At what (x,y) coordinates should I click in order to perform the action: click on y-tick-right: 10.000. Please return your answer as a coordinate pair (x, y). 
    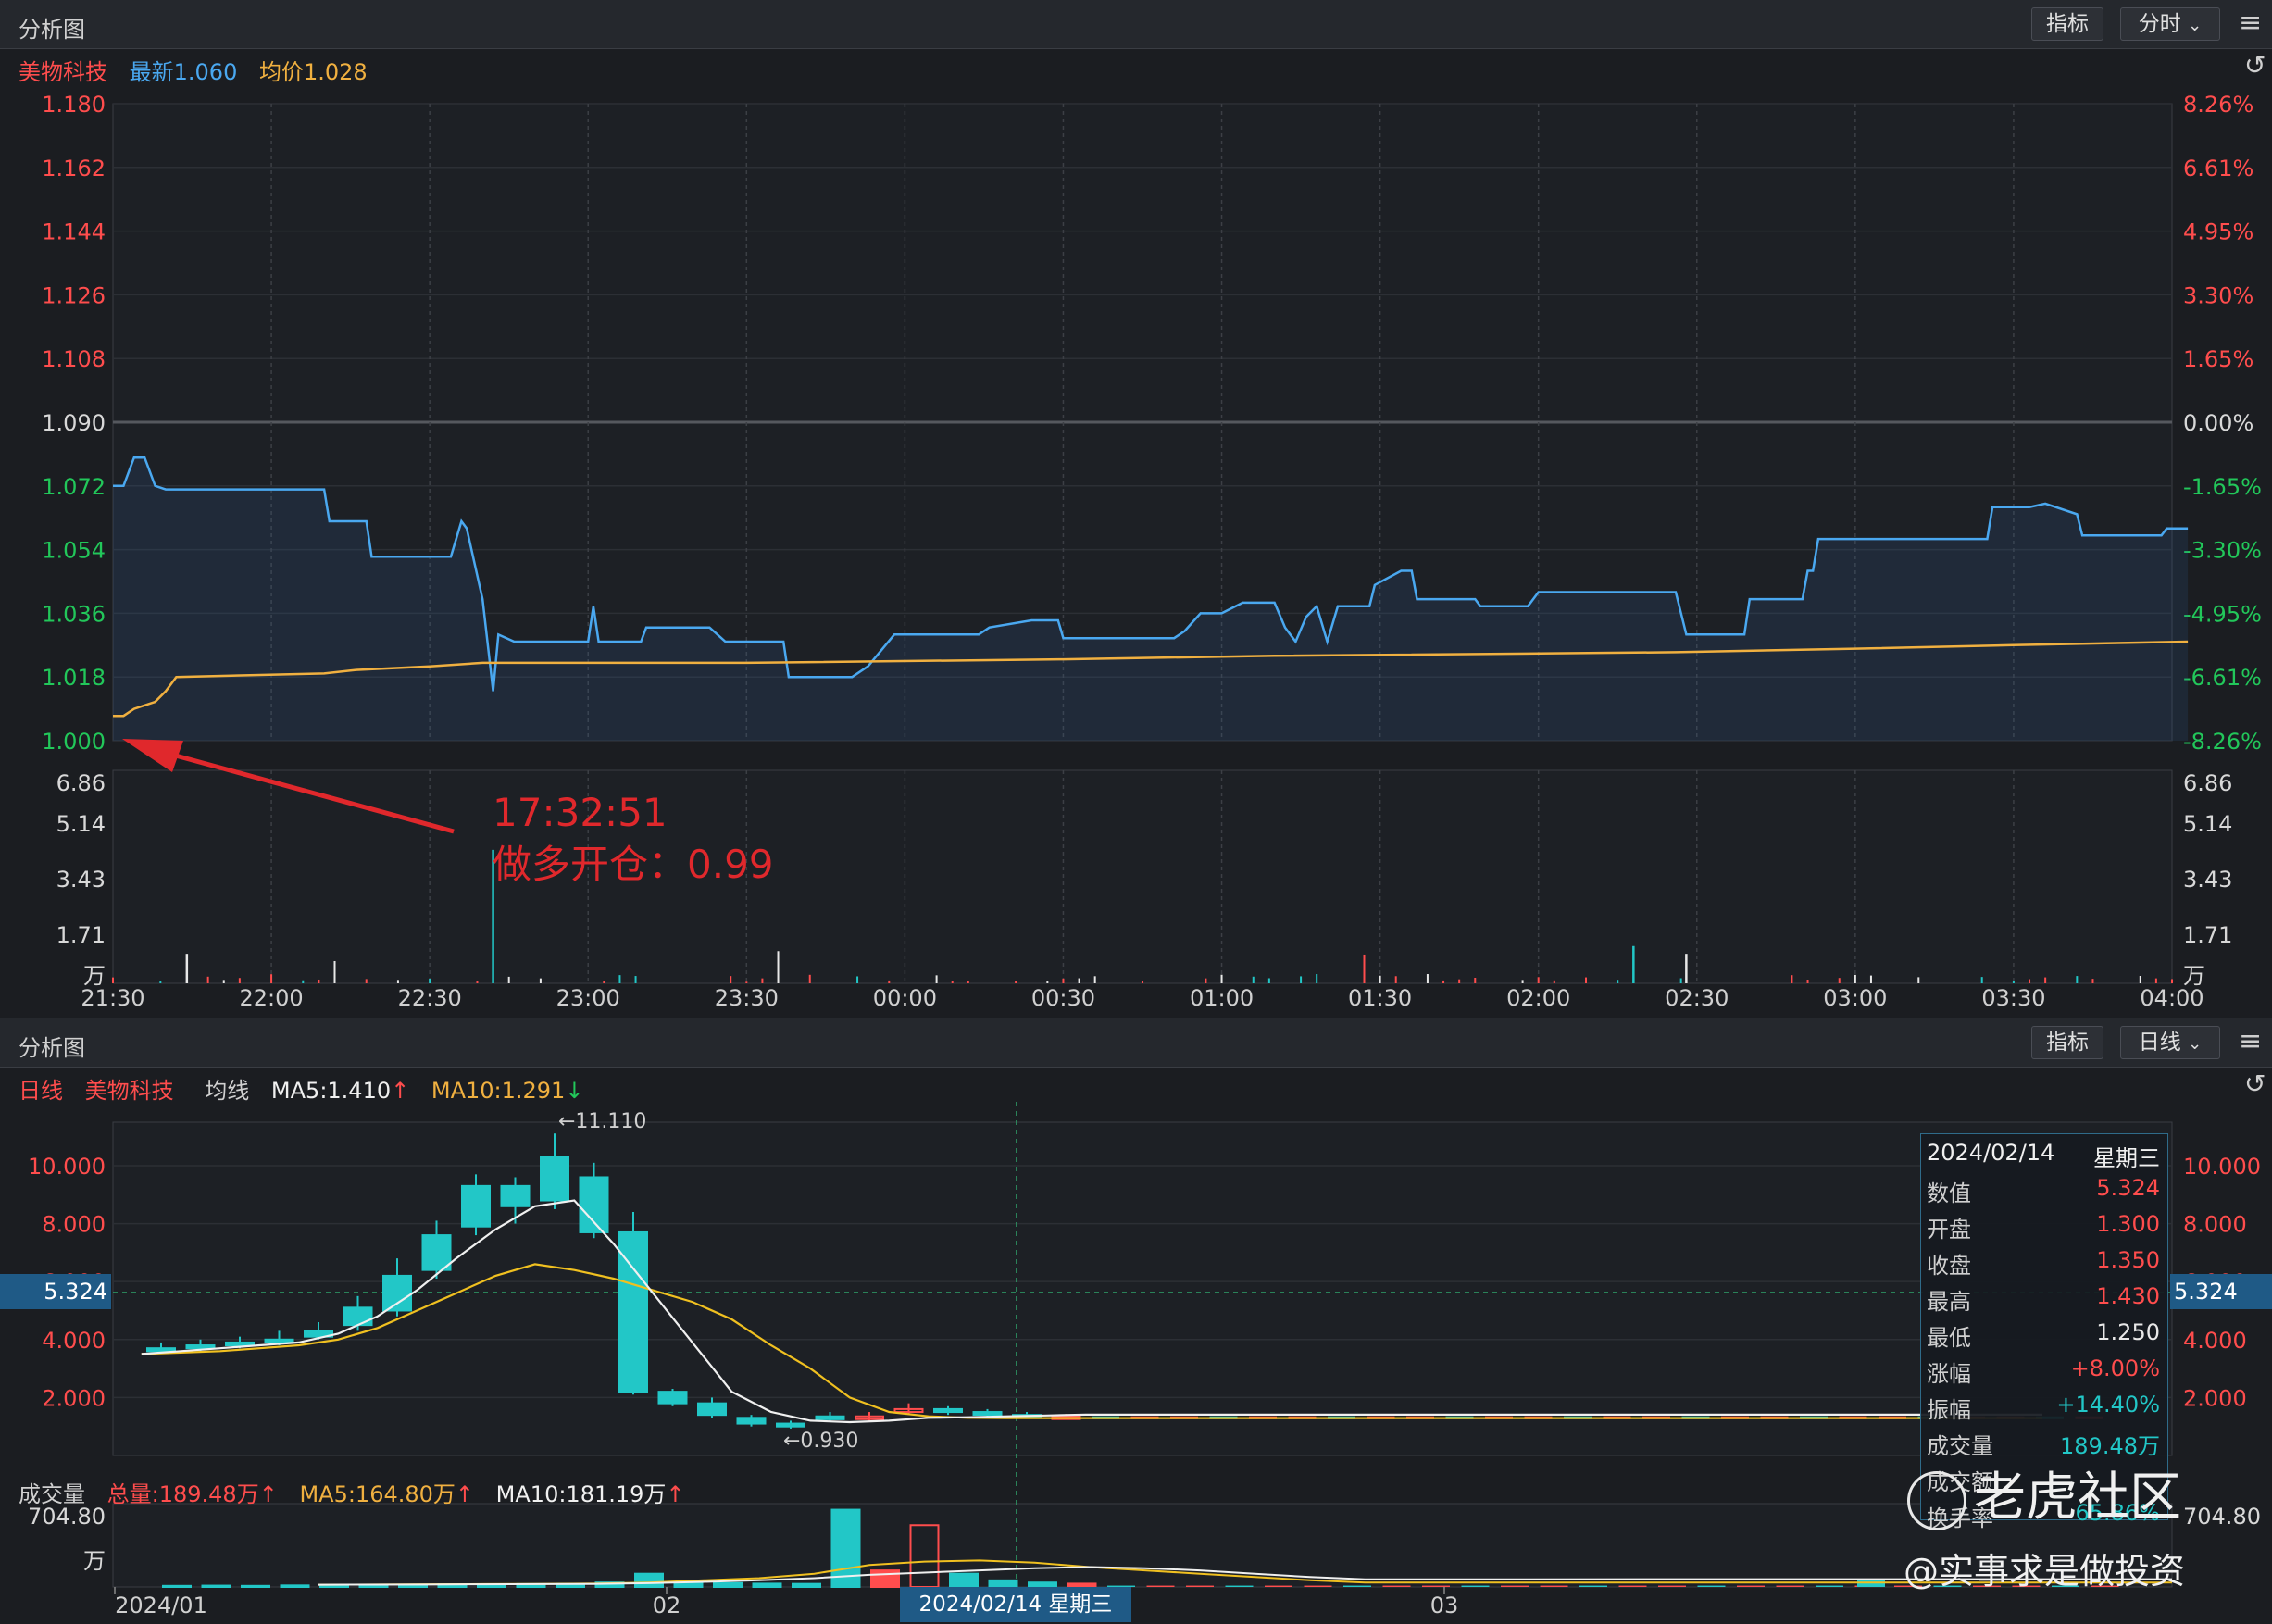
    Looking at the image, I should click on (2222, 1167).